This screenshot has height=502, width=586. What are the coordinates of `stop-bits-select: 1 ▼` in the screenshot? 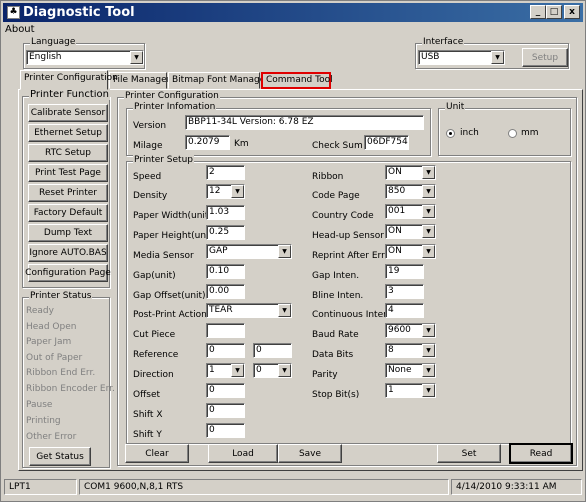 It's located at (410, 390).